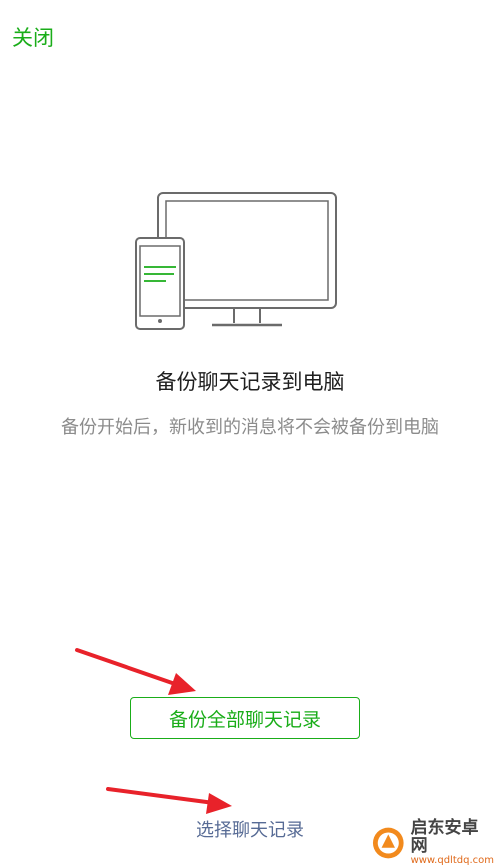  What do you see at coordinates (245, 718) in the screenshot?
I see `backup-all-button: 备份全部聊天记录` at bounding box center [245, 718].